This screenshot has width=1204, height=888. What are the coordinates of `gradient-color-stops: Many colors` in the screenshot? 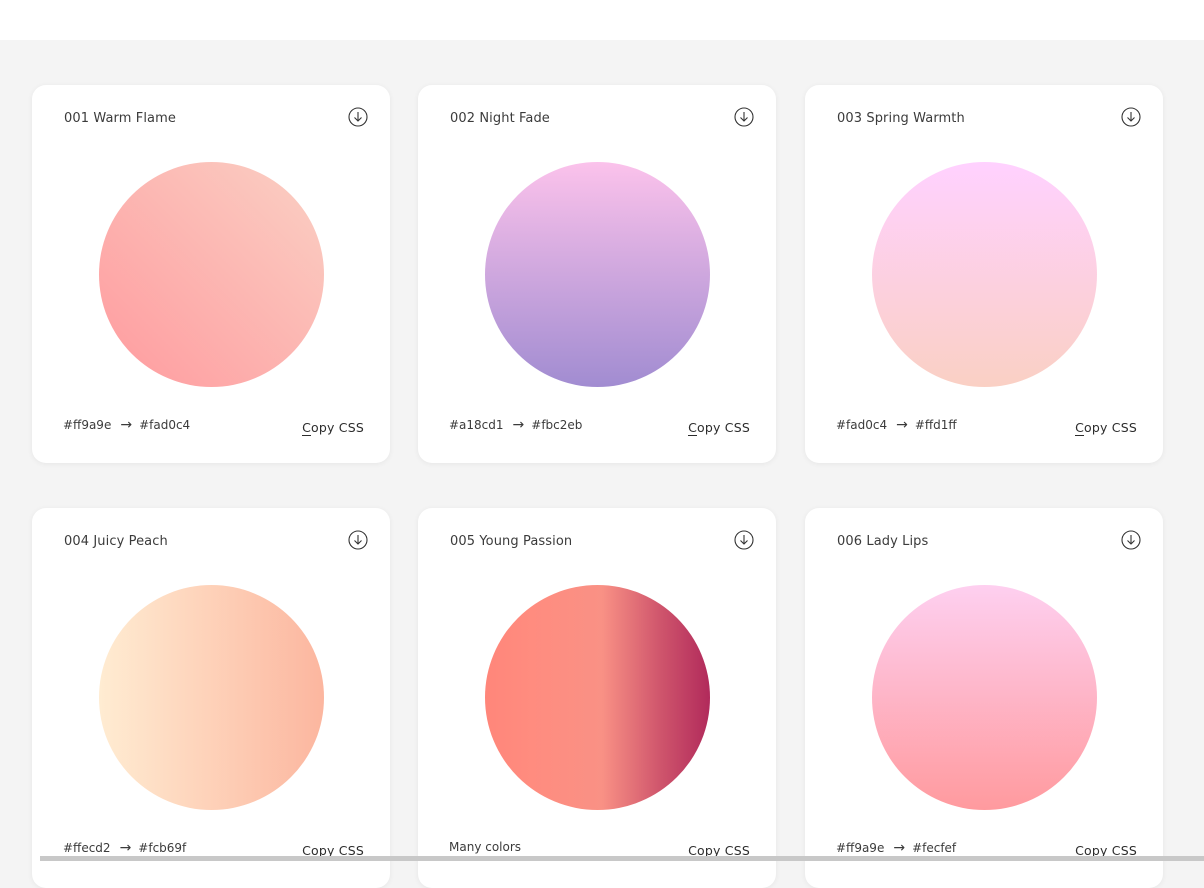 It's located at (485, 847).